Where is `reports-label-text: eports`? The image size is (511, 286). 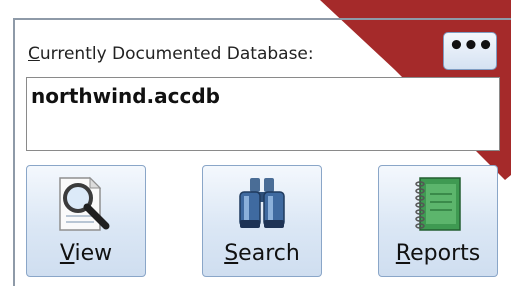 reports-label-text: eports is located at coordinates (445, 253).